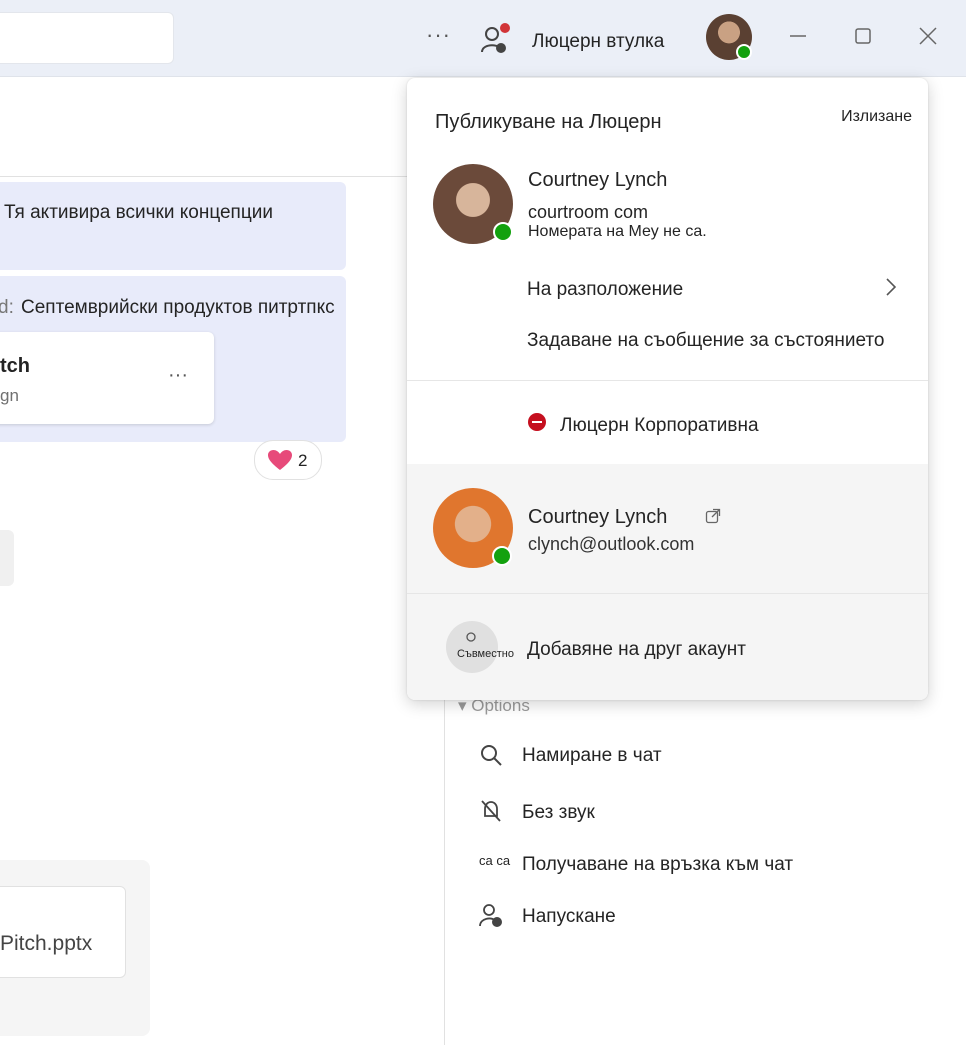 This screenshot has width=966, height=1045. What do you see at coordinates (485, 654) in the screenshot?
I see `add-account-icon-label: Съвместно` at bounding box center [485, 654].